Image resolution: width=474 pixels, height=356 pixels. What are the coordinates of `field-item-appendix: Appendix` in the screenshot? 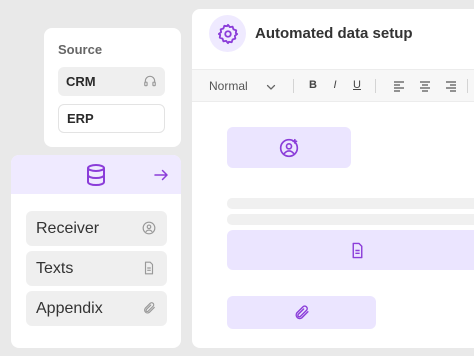 It's located at (96, 308).